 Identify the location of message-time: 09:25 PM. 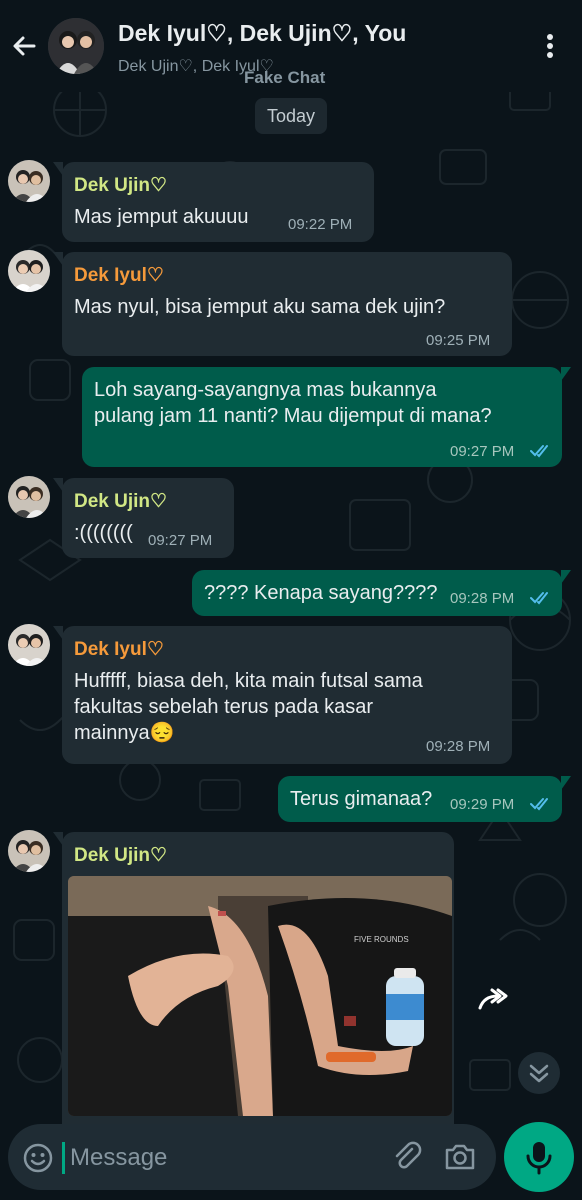
(458, 340).